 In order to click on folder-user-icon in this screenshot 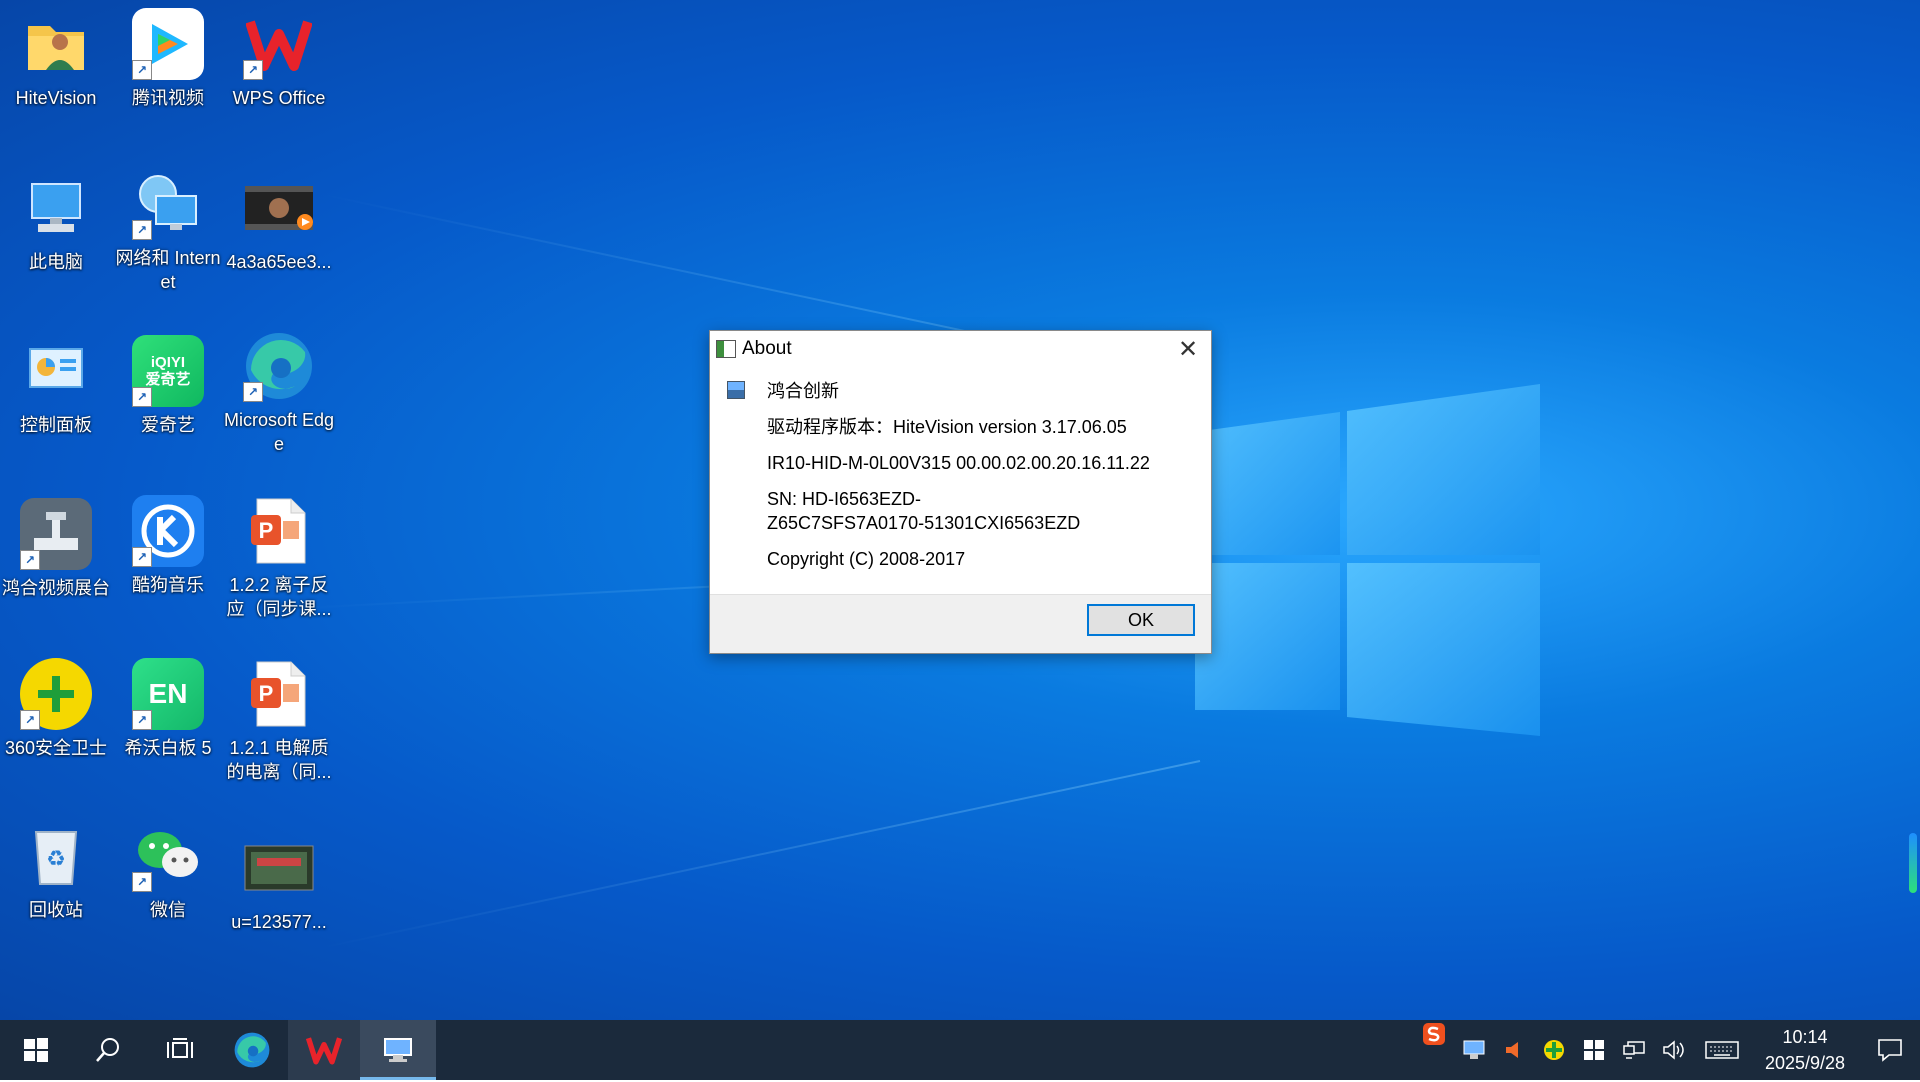, I will do `click(56, 44)`.